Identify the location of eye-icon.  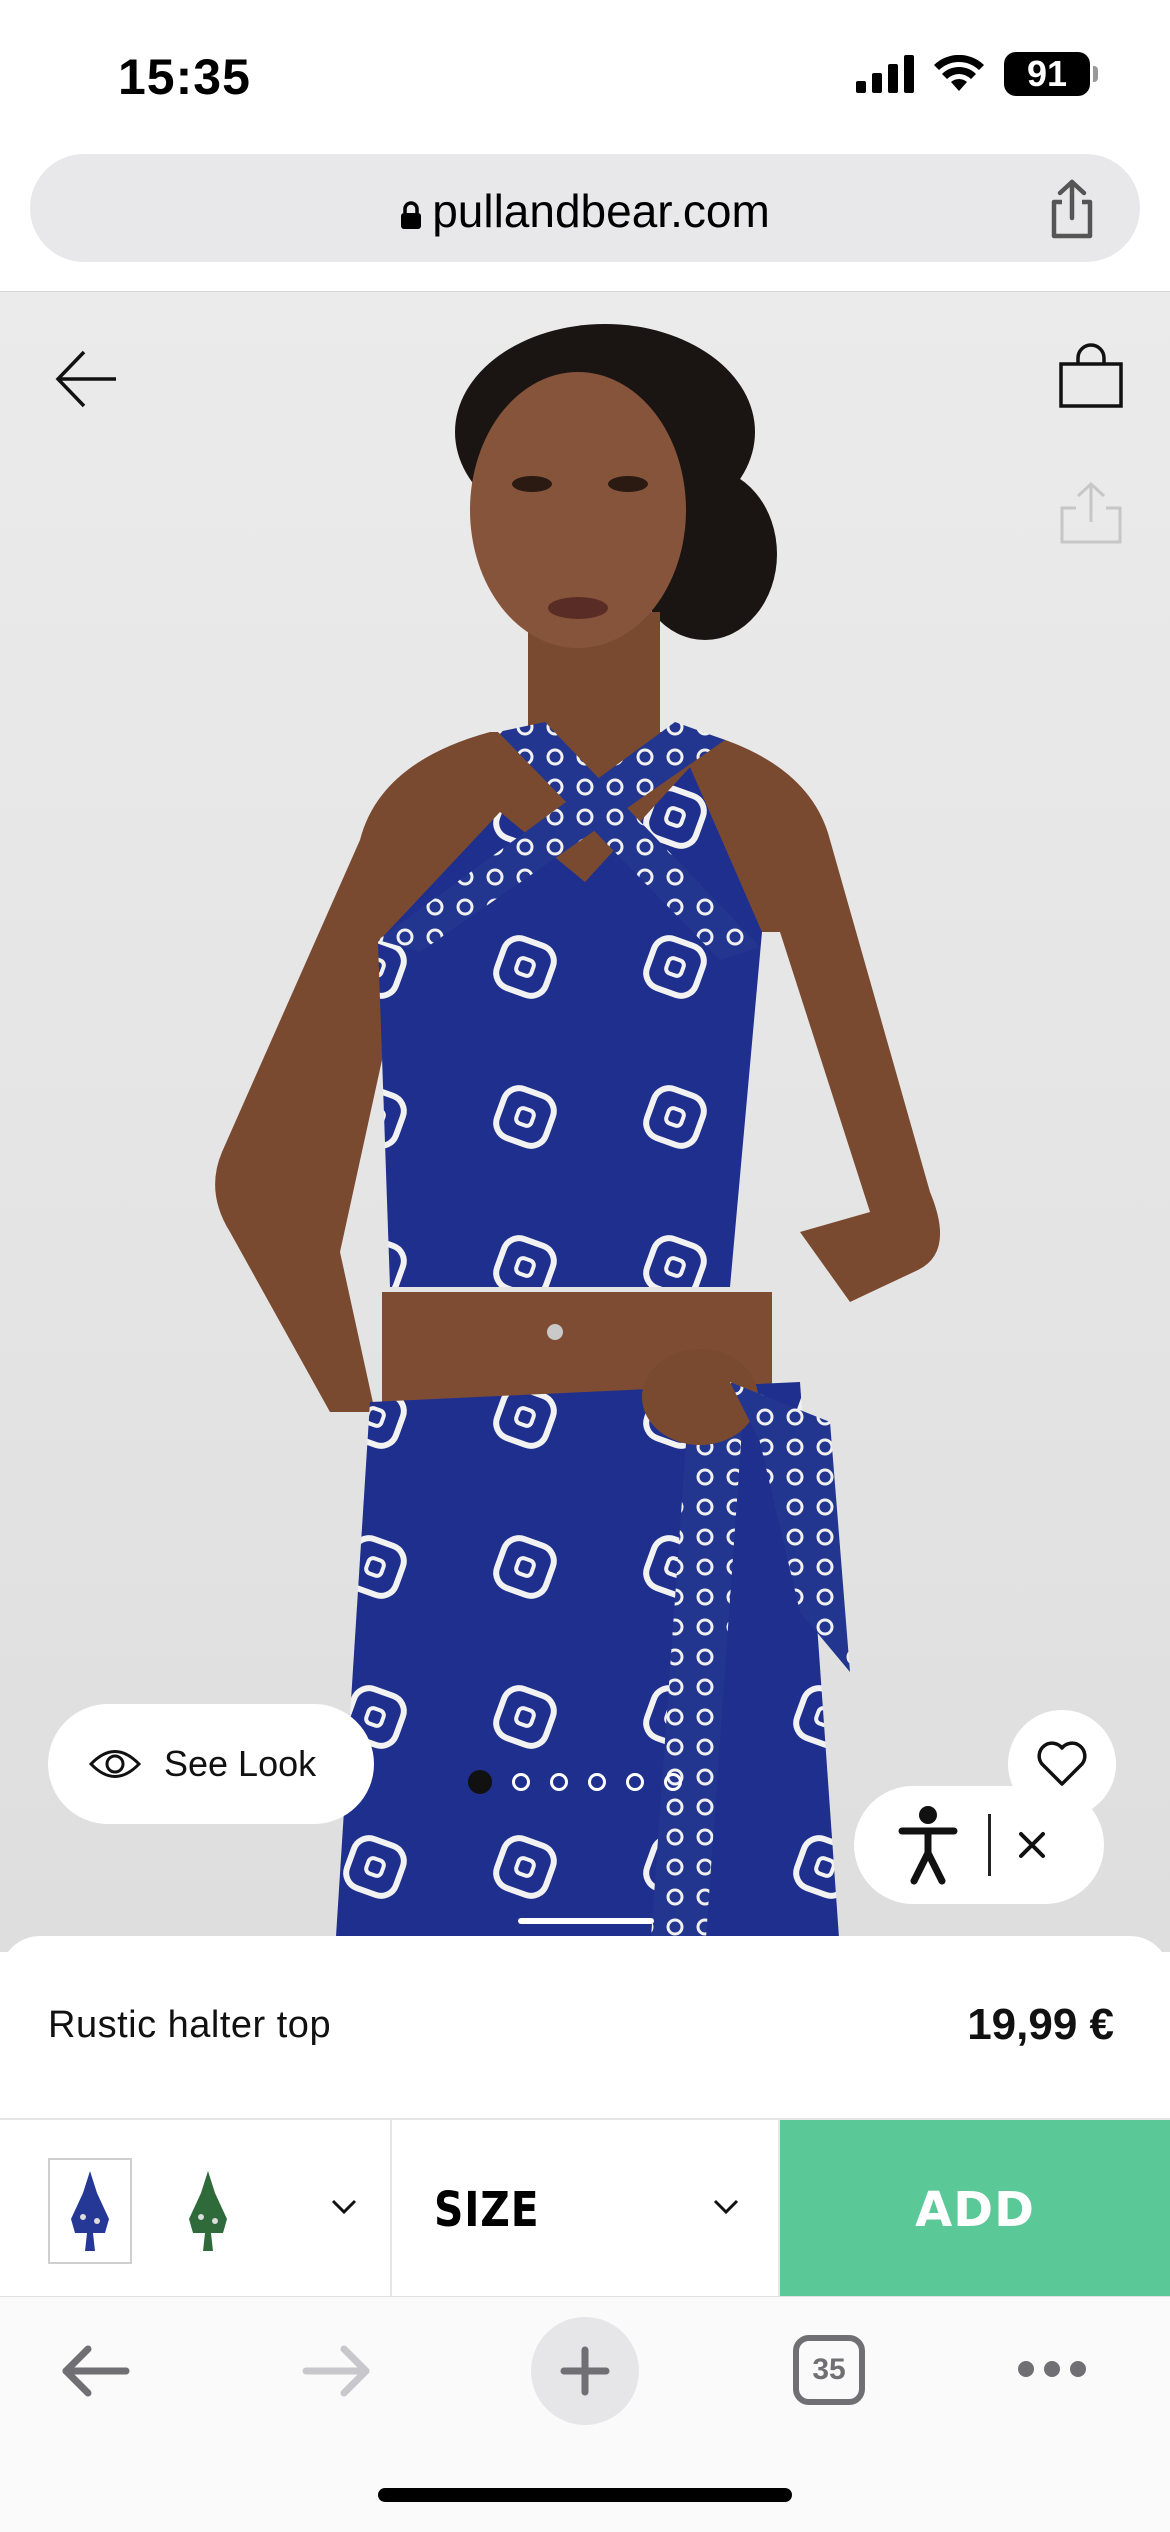
(115, 1764).